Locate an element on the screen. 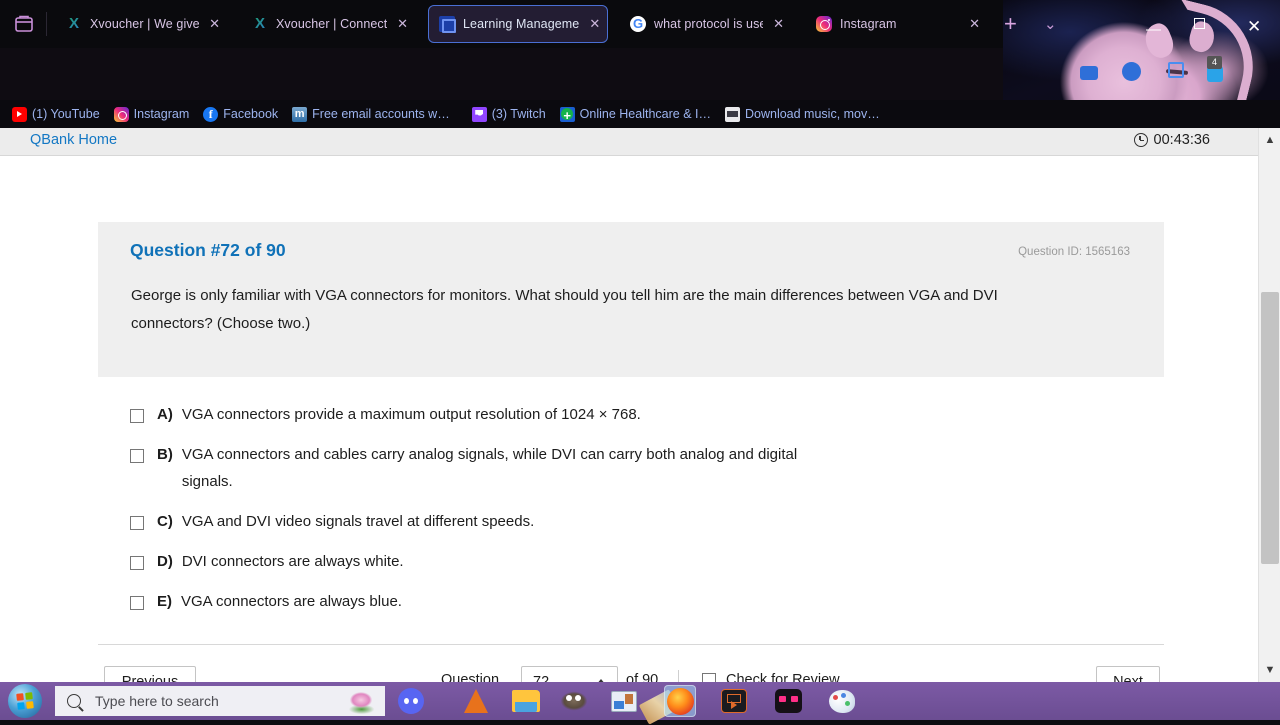 The image size is (1280, 725). tab-list-button: ⌄ is located at coordinates (1050, 25).